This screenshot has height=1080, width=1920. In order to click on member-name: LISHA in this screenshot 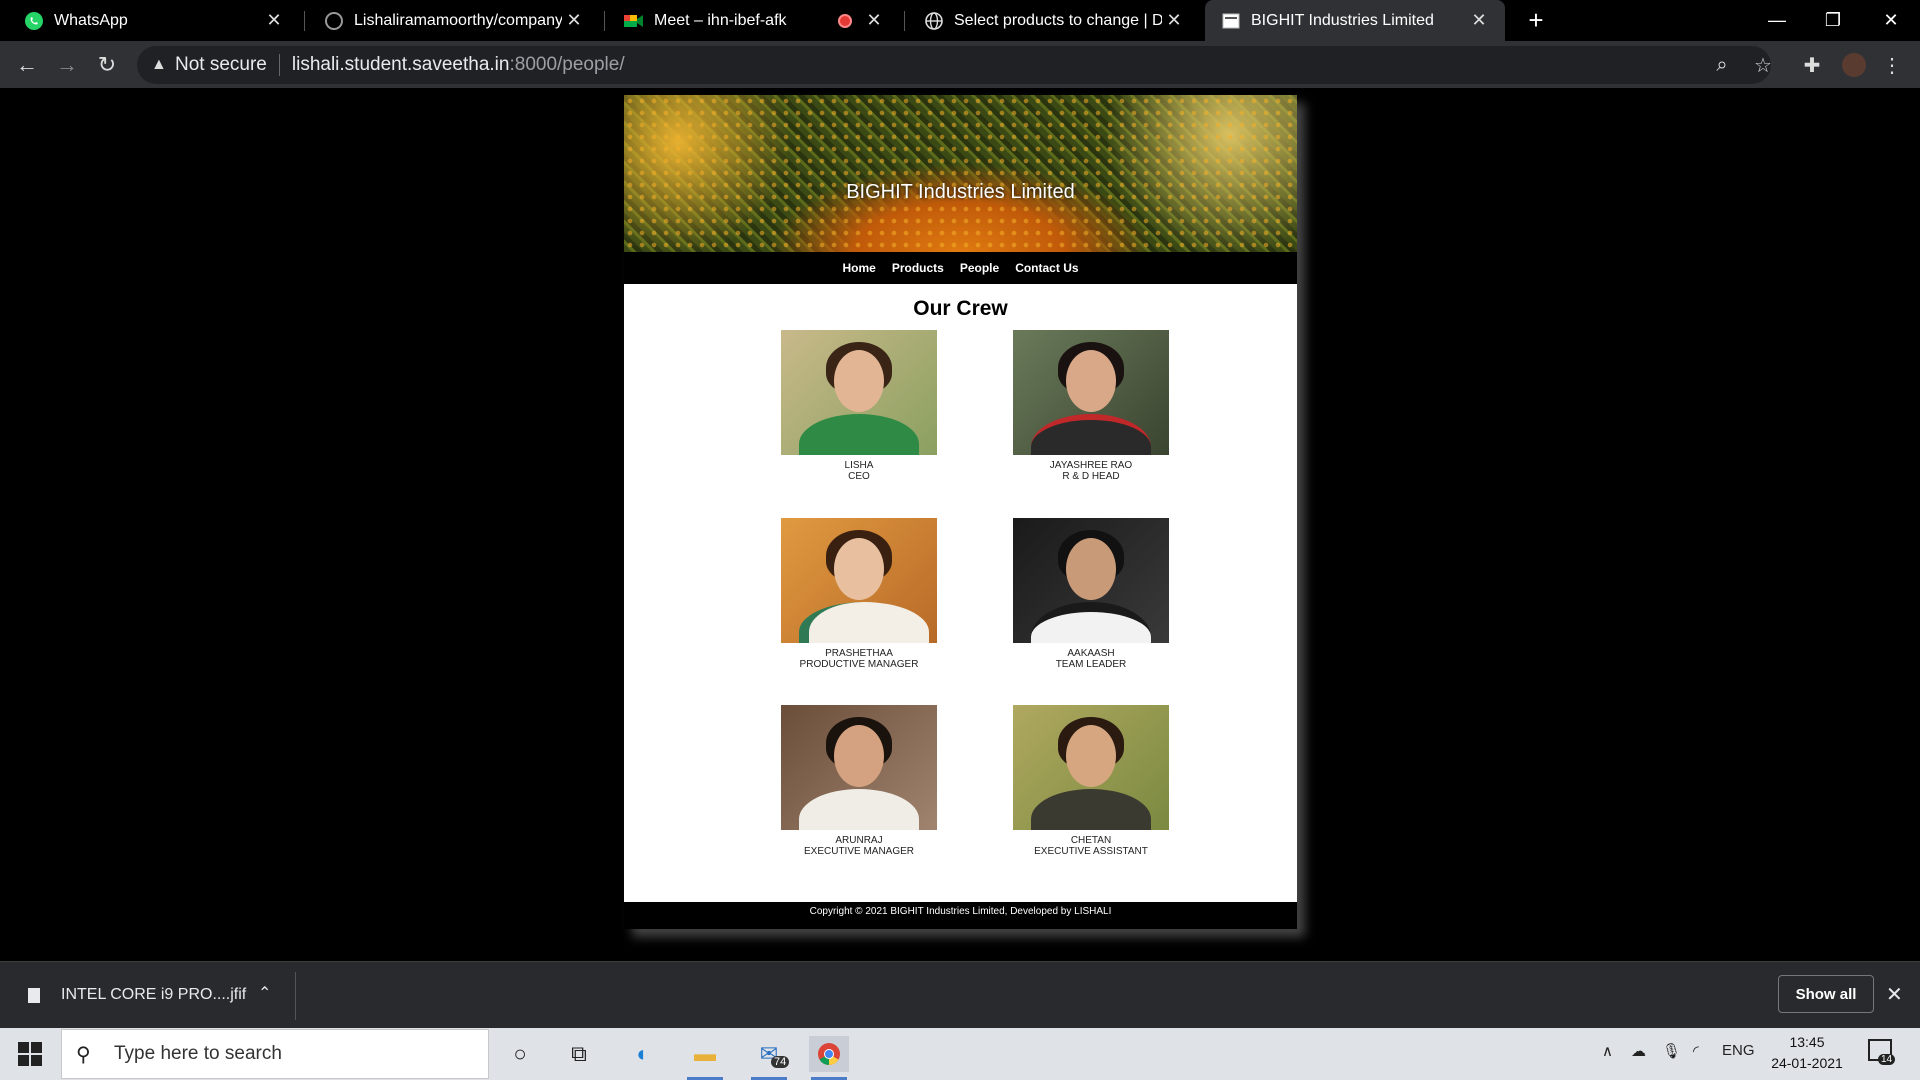, I will do `click(859, 465)`.